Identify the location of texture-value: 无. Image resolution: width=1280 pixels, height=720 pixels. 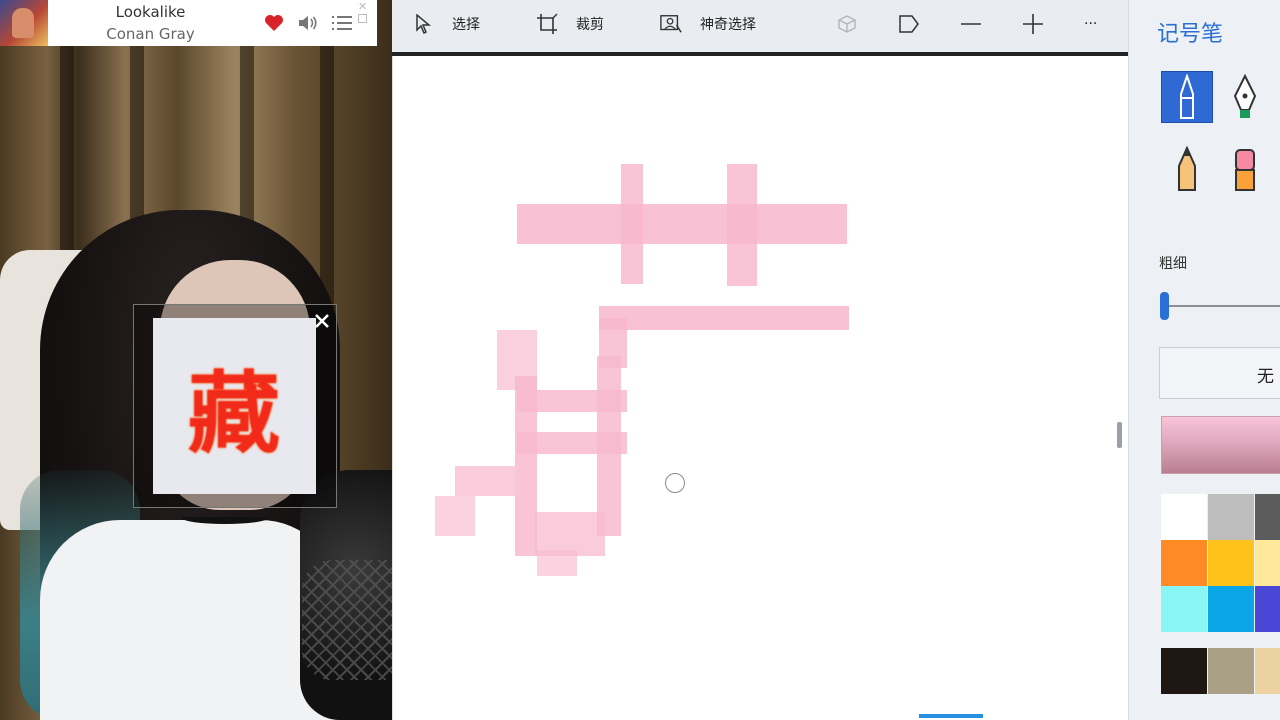
(1265, 377).